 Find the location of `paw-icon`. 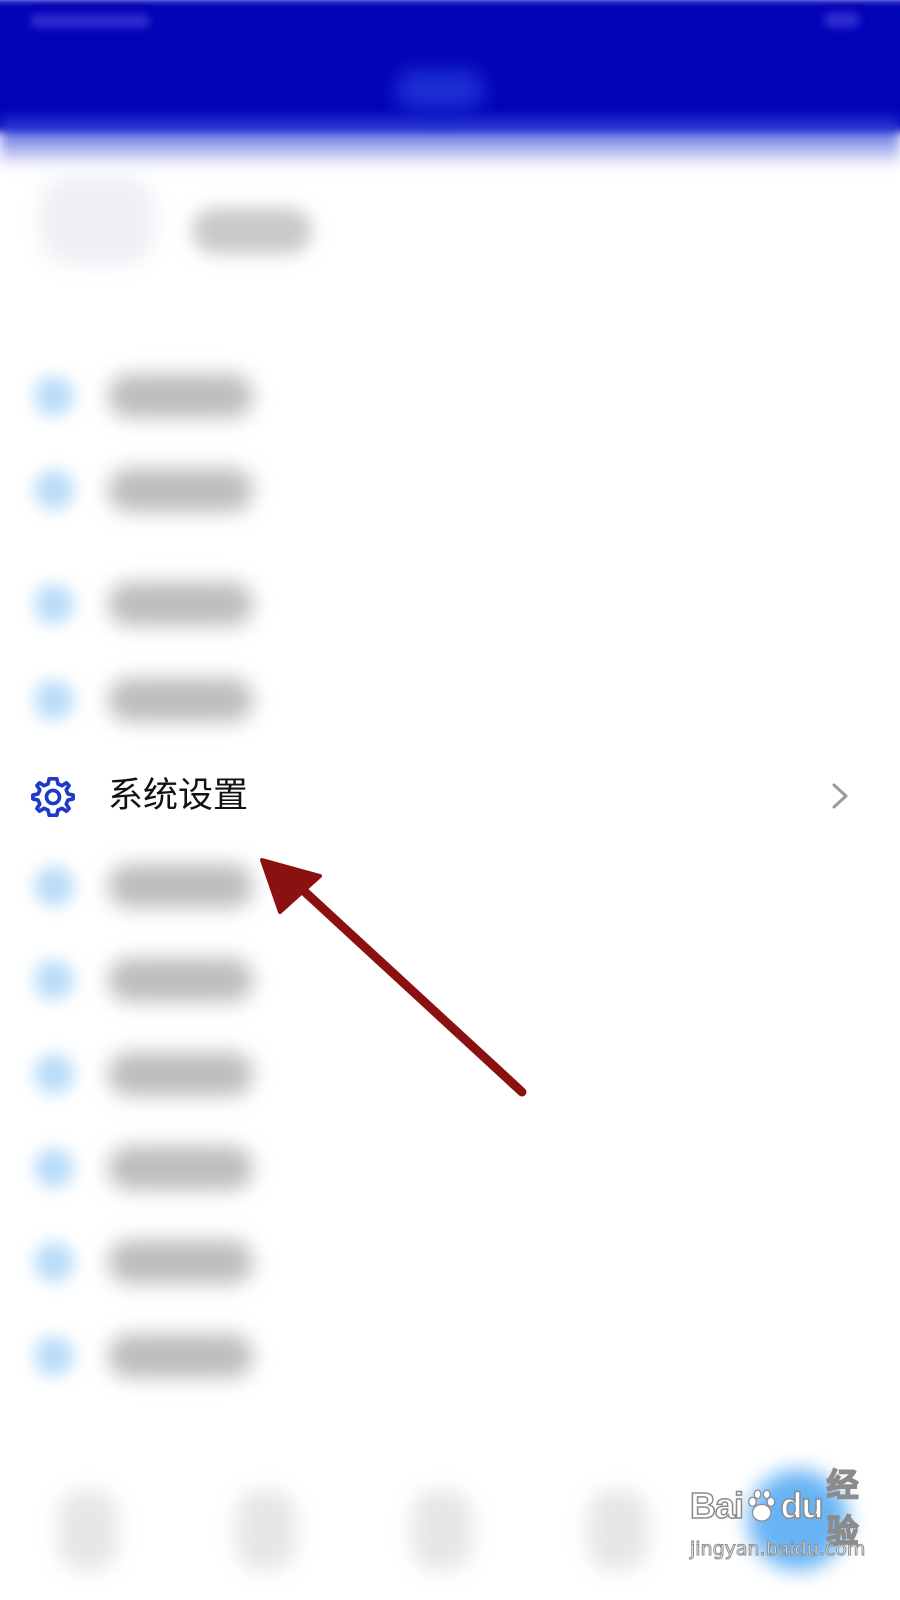

paw-icon is located at coordinates (762, 1505).